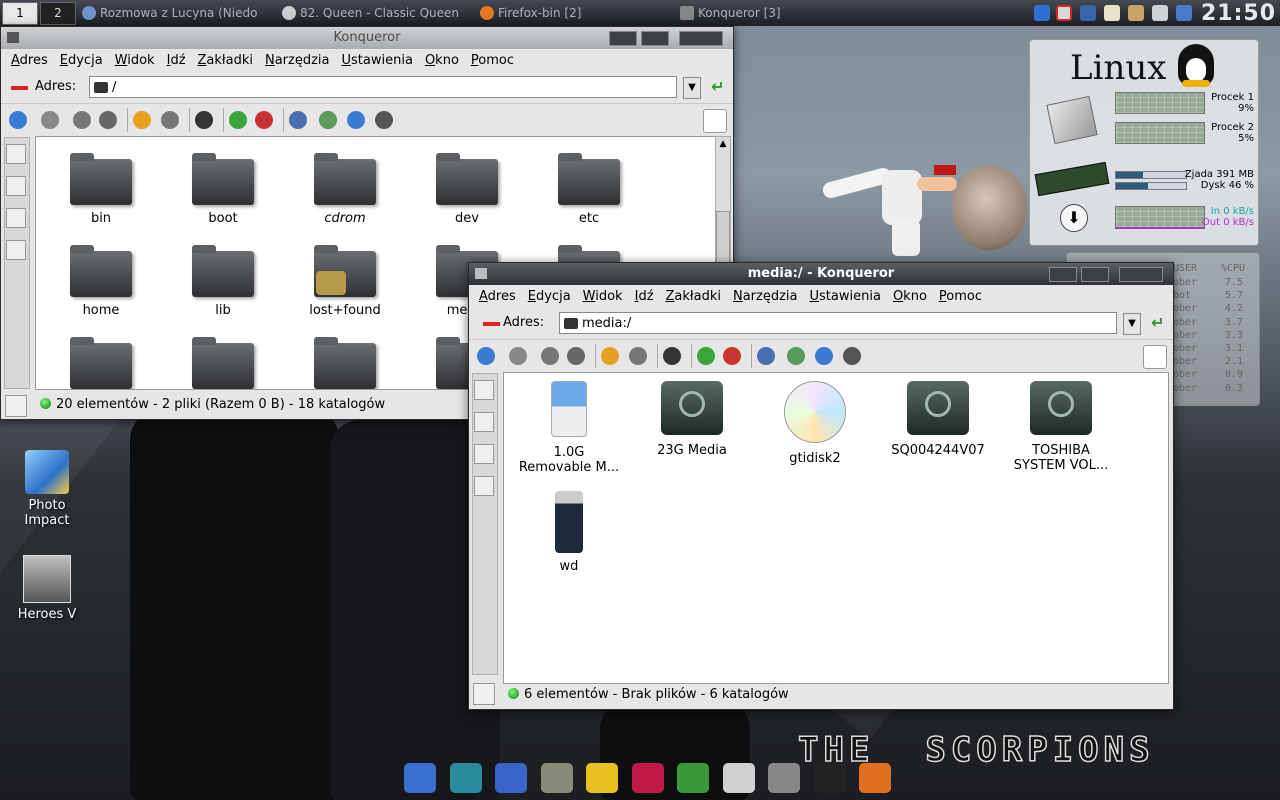 Image resolution: width=1280 pixels, height=800 pixels. What do you see at coordinates (838, 323) in the screenshot?
I see `address-input: media:/` at bounding box center [838, 323].